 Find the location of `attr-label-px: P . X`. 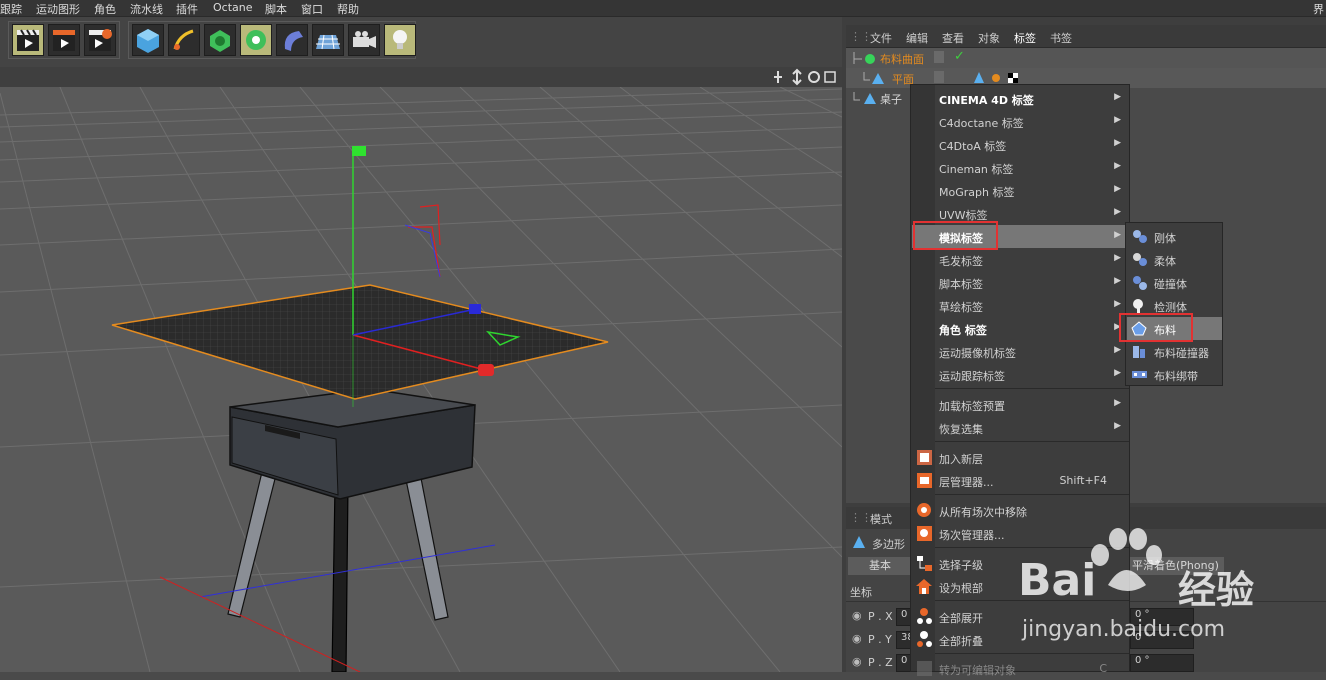

attr-label-px: P . X is located at coordinates (880, 616).